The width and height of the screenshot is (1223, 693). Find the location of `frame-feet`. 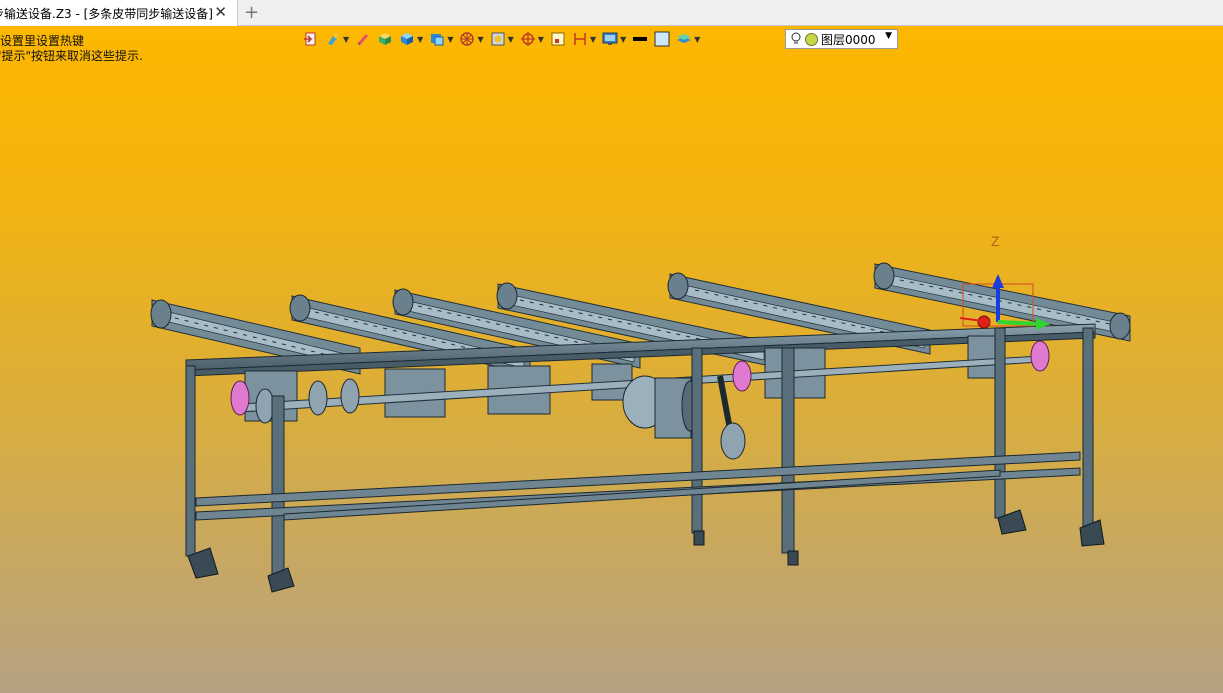

frame-feet is located at coordinates (646, 551).